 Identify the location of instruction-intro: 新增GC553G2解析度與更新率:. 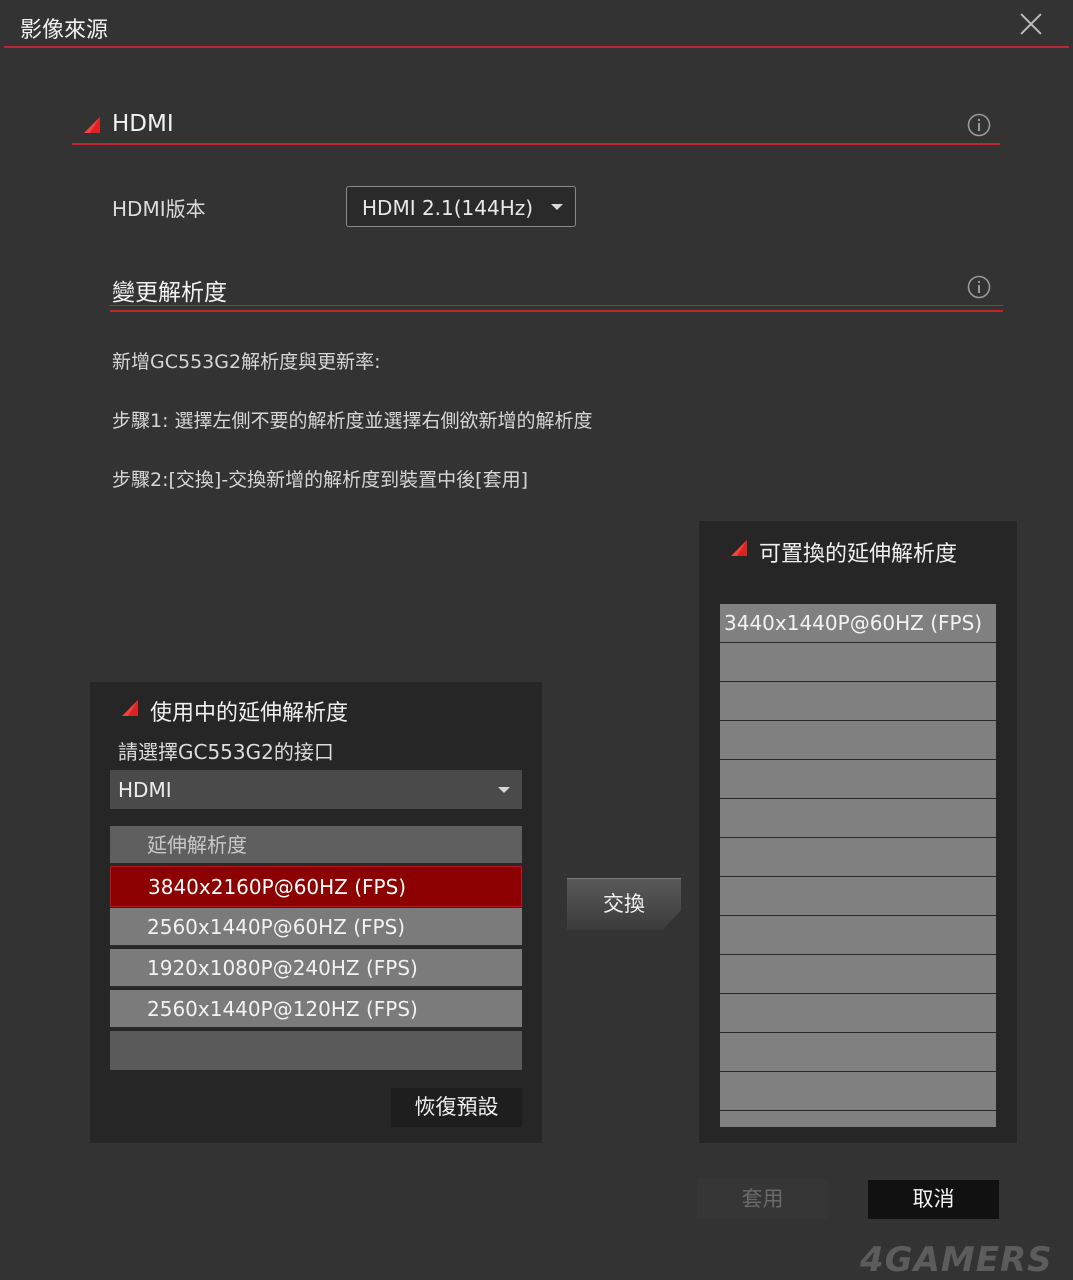
(246, 362).